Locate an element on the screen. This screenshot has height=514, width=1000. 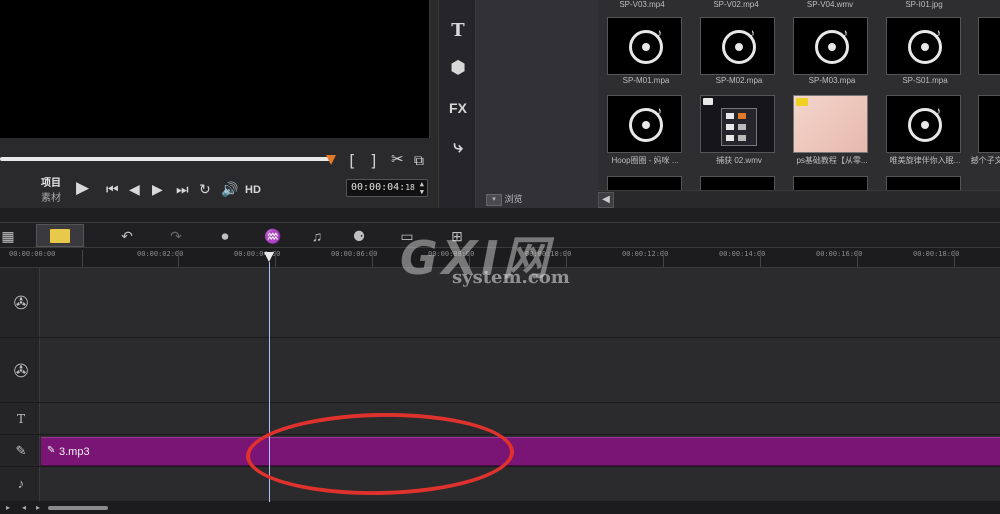
mark-in-button: [ is located at coordinates (352, 160).